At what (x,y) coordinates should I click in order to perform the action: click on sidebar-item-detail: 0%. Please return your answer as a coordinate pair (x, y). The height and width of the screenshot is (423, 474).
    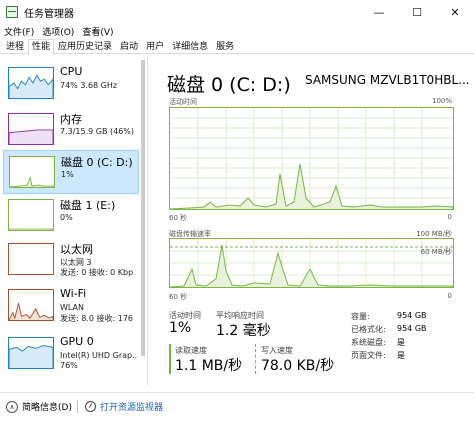
    Looking at the image, I should click on (66, 217).